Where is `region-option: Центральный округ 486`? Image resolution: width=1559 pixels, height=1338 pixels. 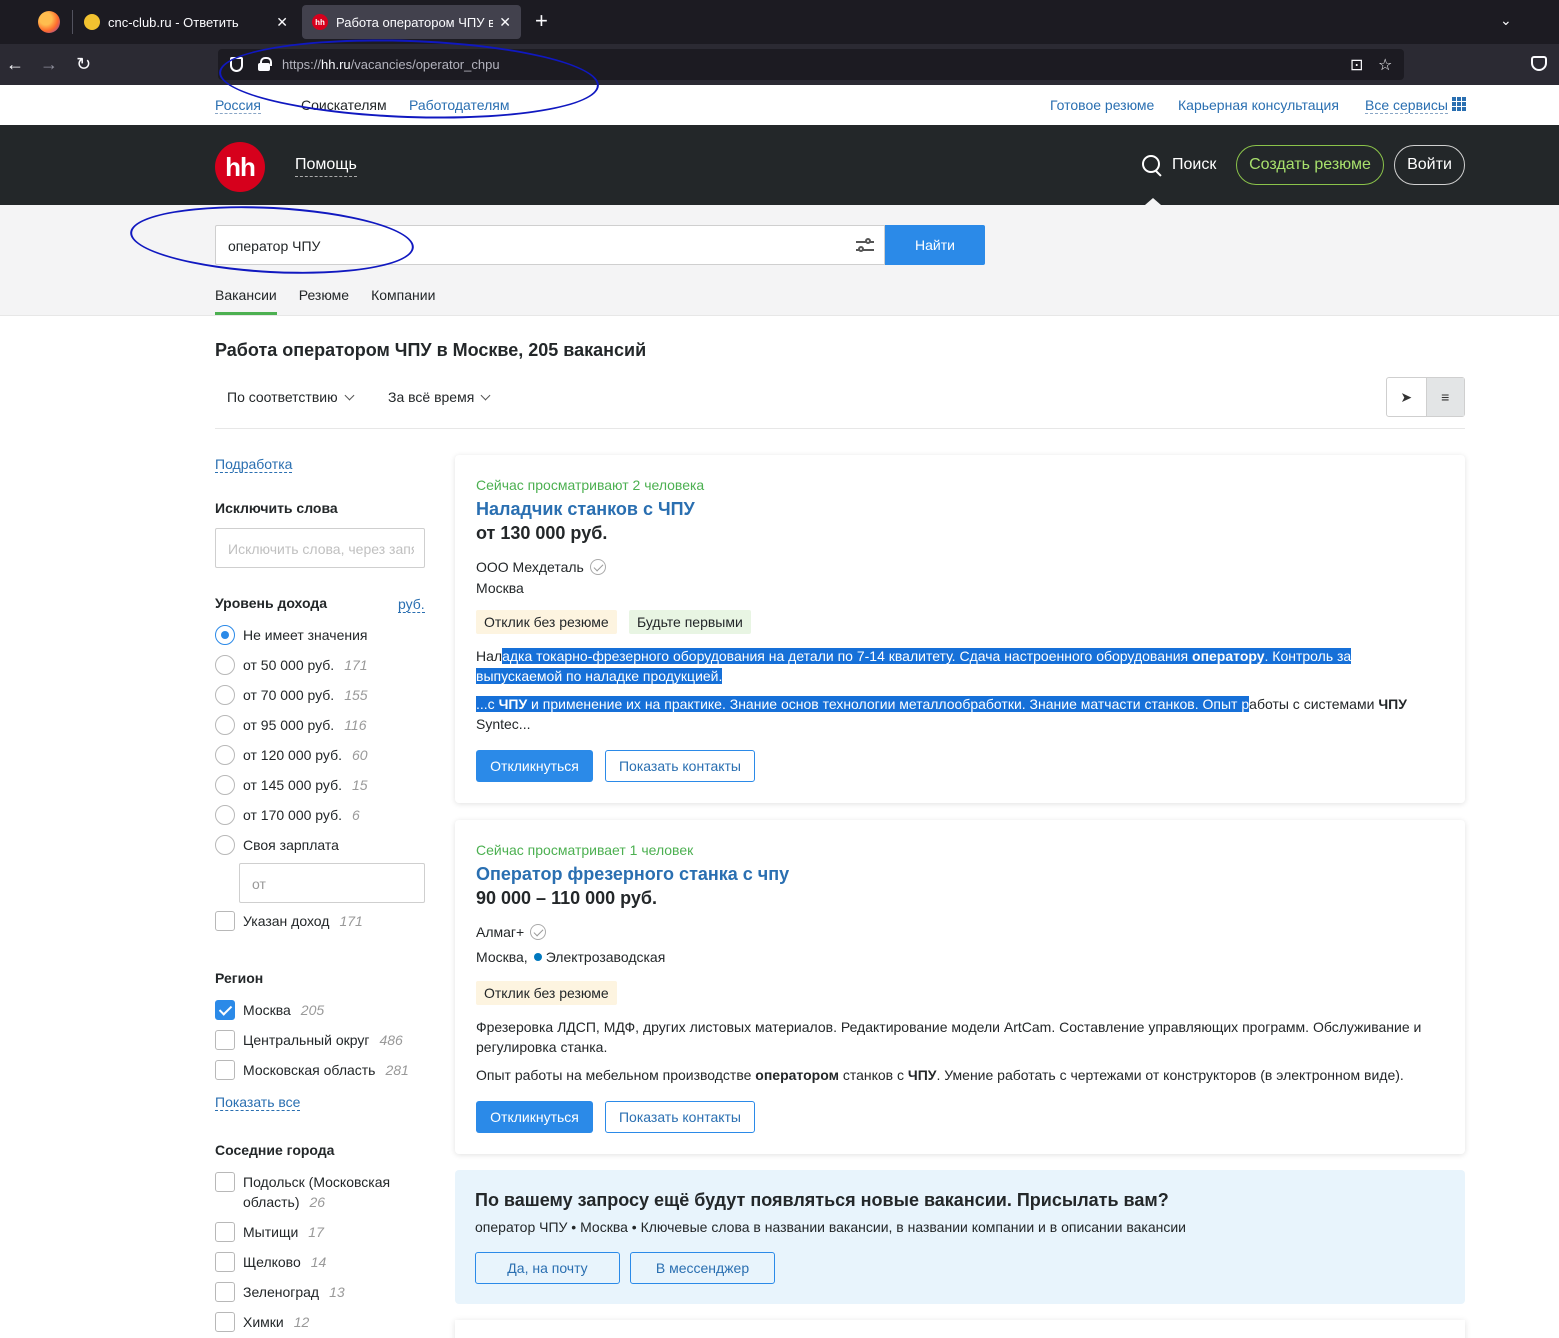 region-option: Центральный округ 486 is located at coordinates (309, 1040).